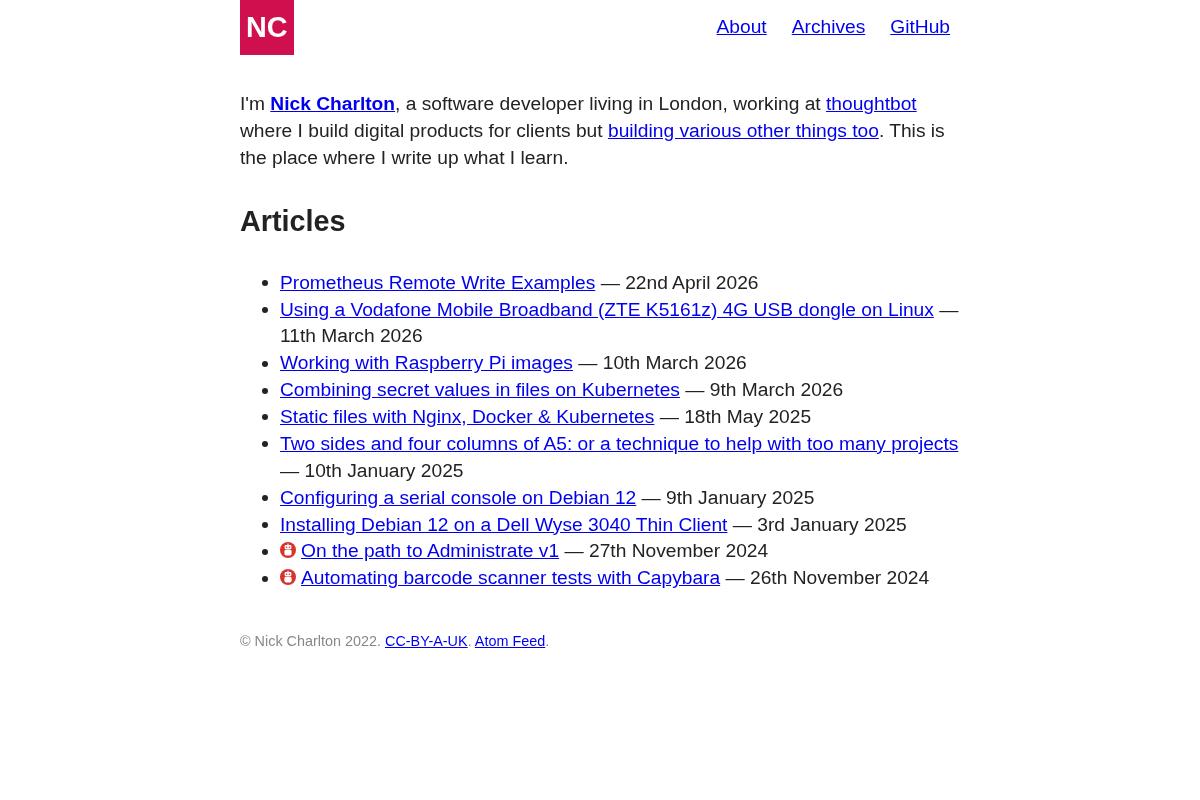 The height and width of the screenshot is (800, 1200). I want to click on article-entry: Installing Debian 12 on a Dell Wyse 3040 Thin Client — 3rd January 2025, so click(594, 524).